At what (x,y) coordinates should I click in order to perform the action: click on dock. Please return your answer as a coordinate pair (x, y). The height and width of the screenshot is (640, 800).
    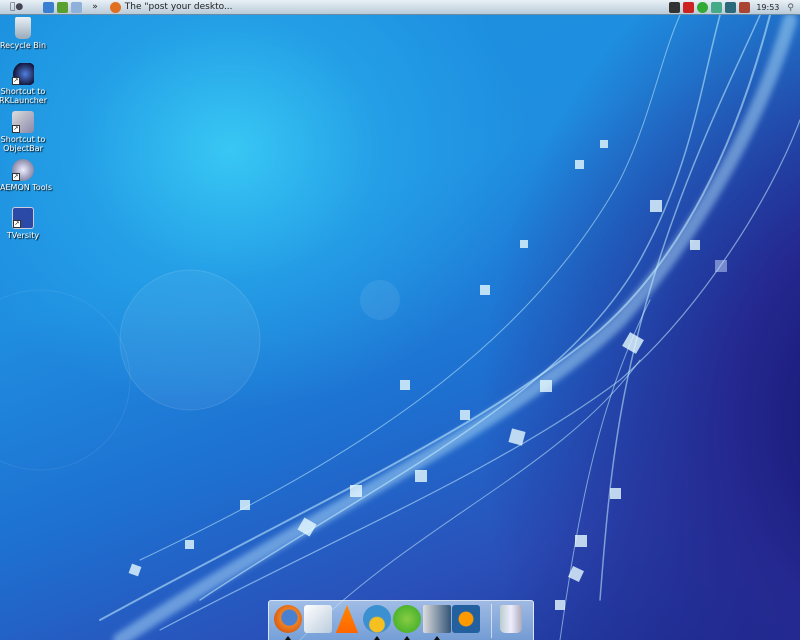
    Looking at the image, I should click on (401, 620).